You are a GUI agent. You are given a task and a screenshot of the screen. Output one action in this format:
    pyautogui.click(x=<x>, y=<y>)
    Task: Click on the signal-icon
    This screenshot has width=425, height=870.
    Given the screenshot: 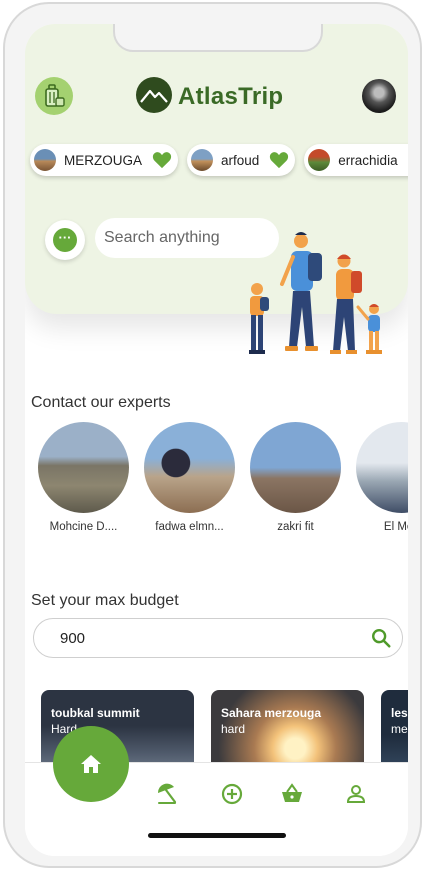 What is the action you would take?
    pyautogui.click(x=347, y=44)
    